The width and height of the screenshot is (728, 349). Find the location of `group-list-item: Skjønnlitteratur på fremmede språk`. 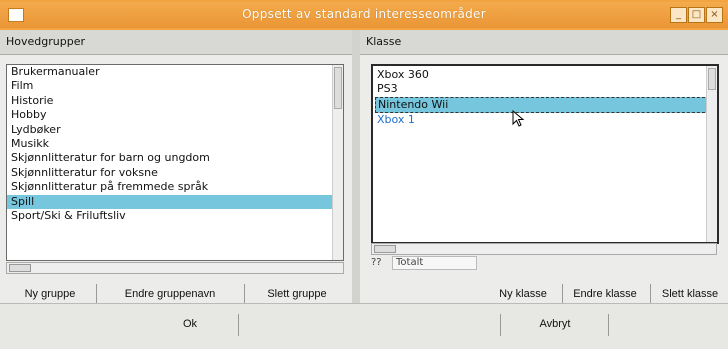

group-list-item: Skjønnlitteratur på fremmede språk is located at coordinates (175, 187).